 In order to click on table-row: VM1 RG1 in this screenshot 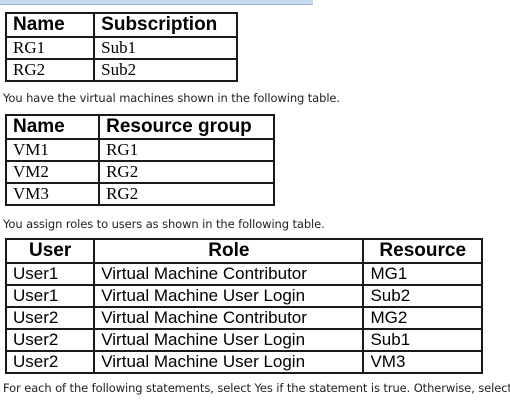, I will do `click(139, 150)`.